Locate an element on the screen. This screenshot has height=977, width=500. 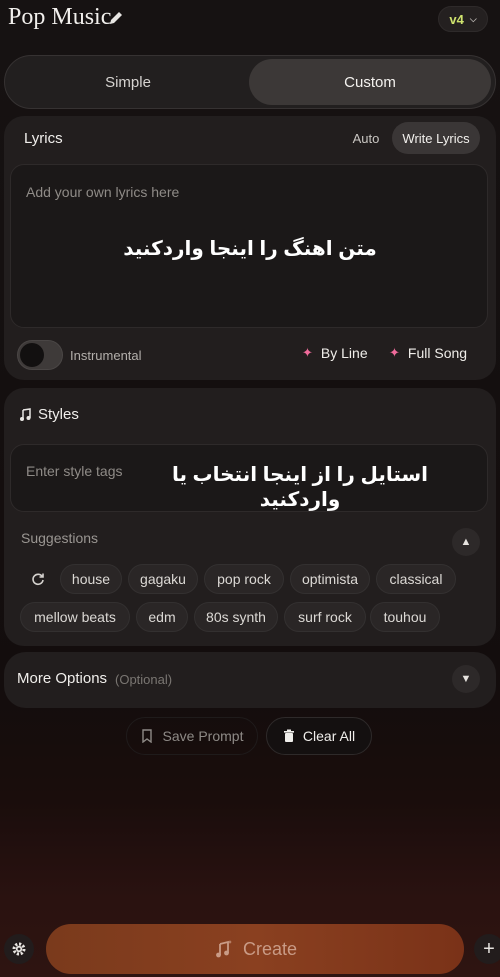
styles-label: Styles is located at coordinates (58, 414).